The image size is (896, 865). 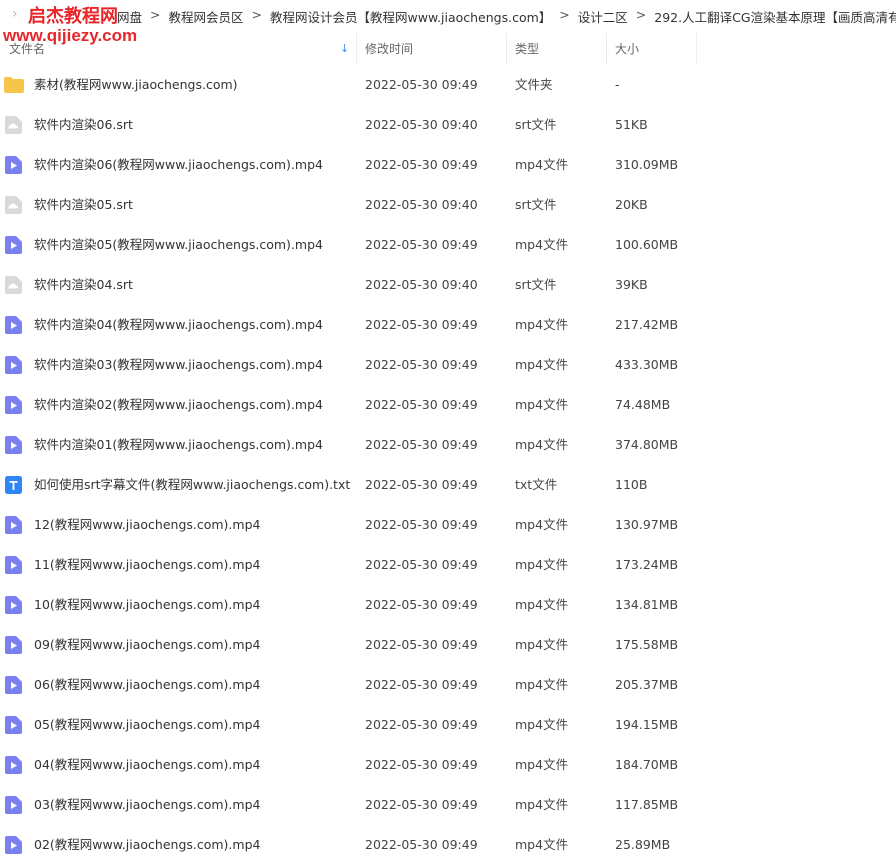 I want to click on breadcrumb-item-design-zone-2: 设计二区, so click(x=603, y=16).